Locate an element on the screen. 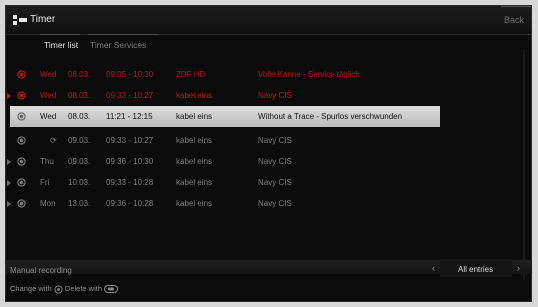 This screenshot has height=307, width=538. timer-app-icon is located at coordinates (20, 20).